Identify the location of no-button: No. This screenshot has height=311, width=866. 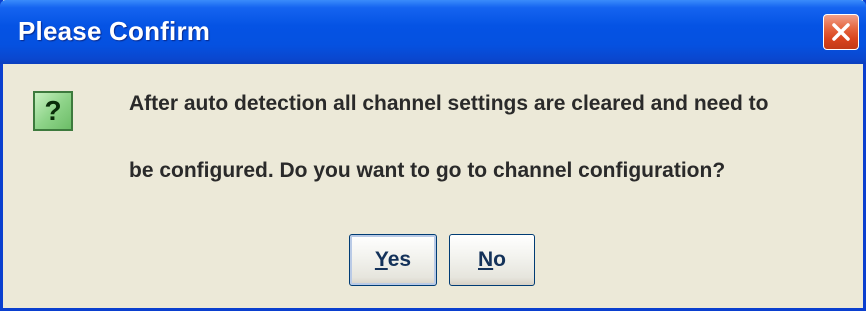
(492, 260).